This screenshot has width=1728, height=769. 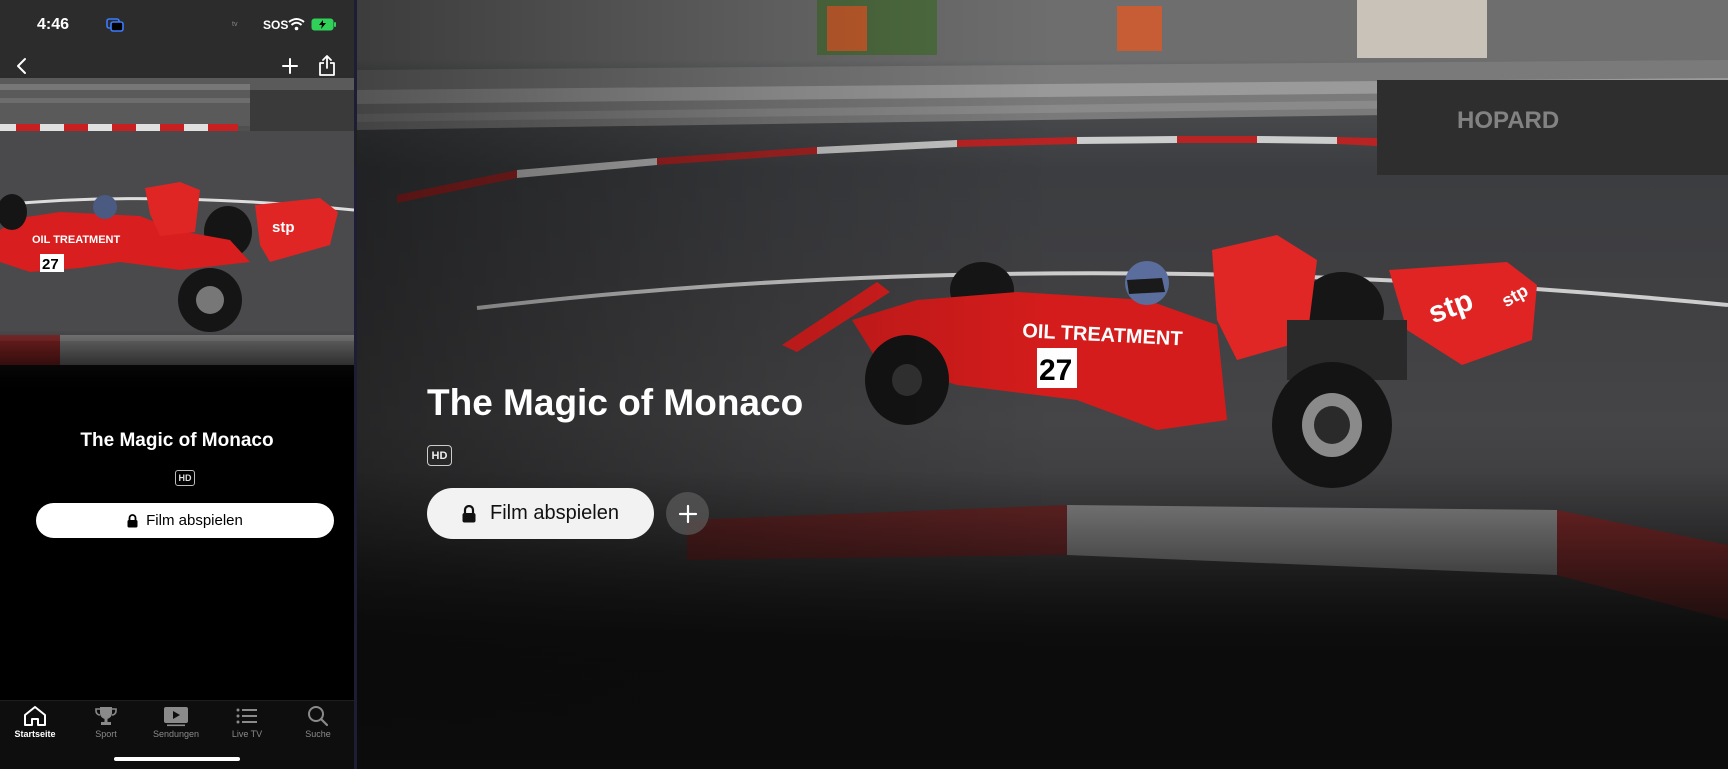 I want to click on tab-suche: Suche, so click(x=318, y=722).